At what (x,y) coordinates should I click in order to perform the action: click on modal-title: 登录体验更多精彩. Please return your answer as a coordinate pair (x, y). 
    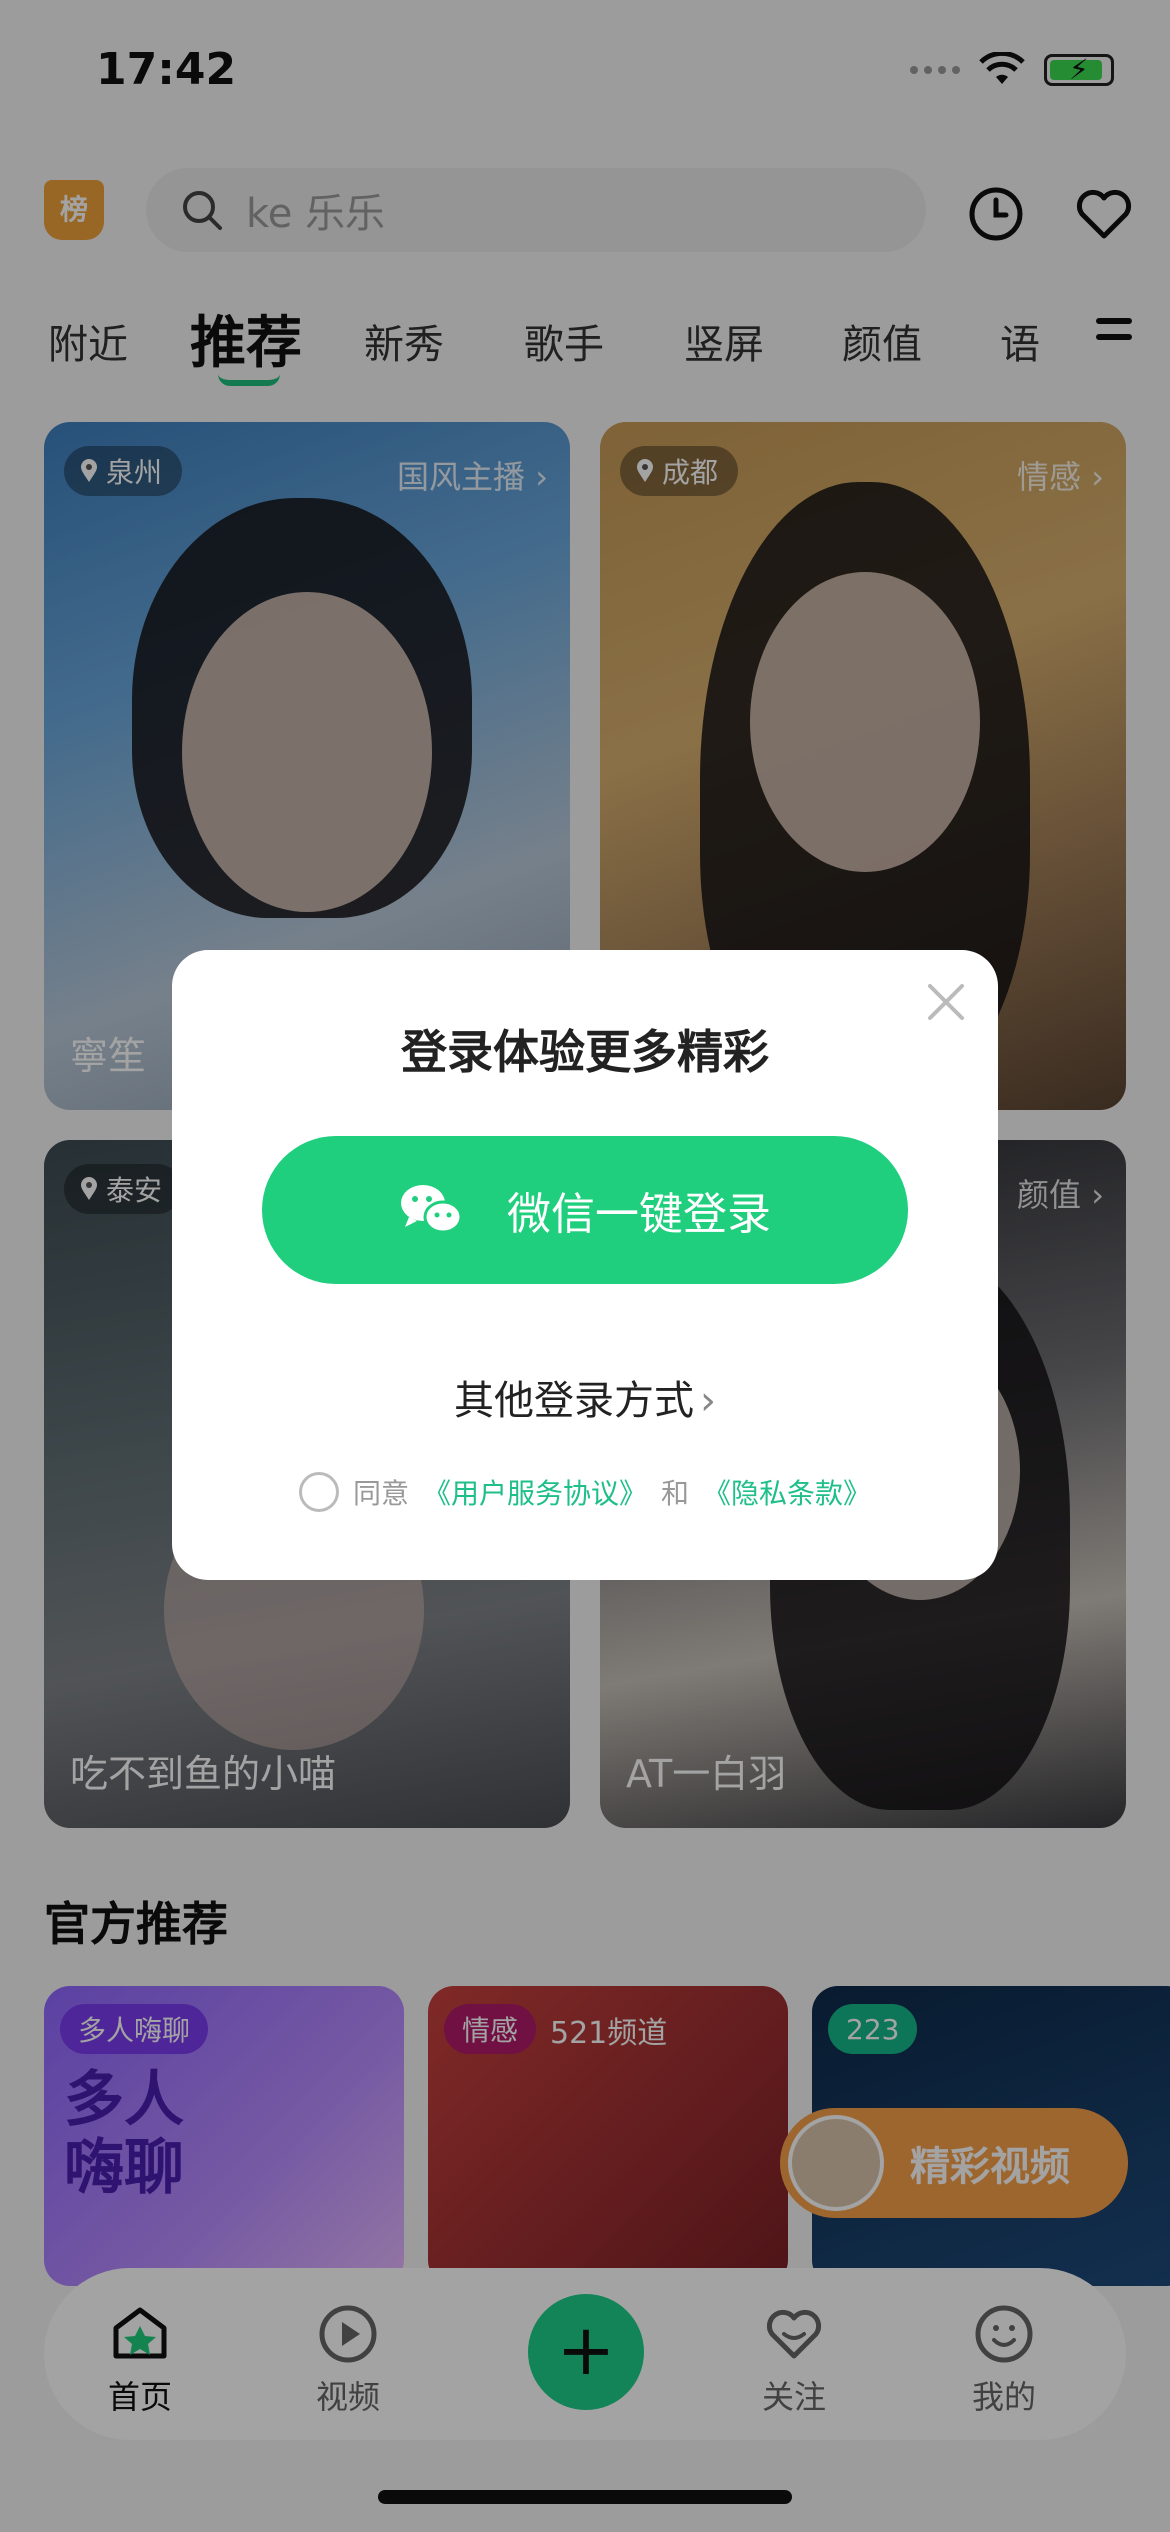
    Looking at the image, I should click on (585, 1052).